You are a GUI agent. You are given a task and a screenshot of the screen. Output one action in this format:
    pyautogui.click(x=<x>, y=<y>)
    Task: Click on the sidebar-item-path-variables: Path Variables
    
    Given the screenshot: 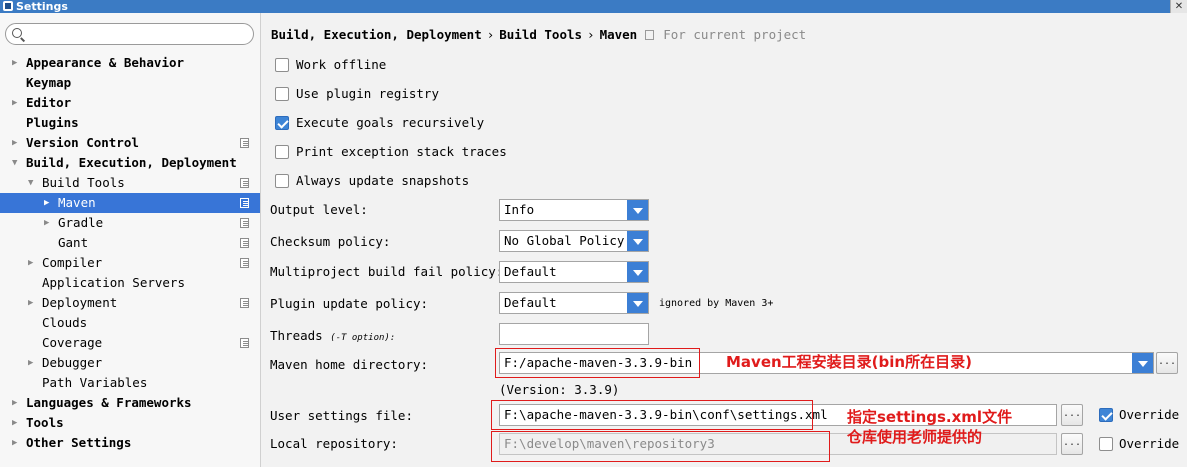 What is the action you would take?
    pyautogui.click(x=130, y=383)
    